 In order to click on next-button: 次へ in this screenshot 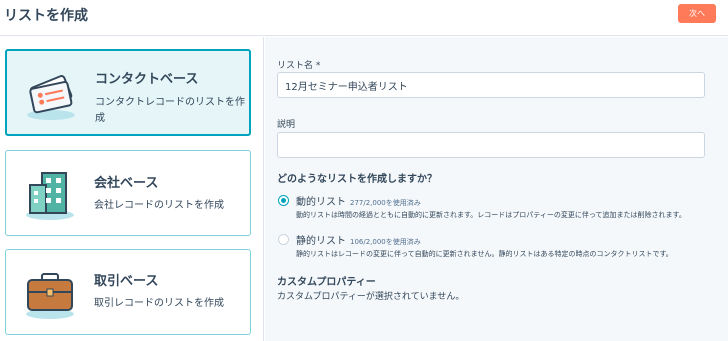, I will do `click(697, 13)`.